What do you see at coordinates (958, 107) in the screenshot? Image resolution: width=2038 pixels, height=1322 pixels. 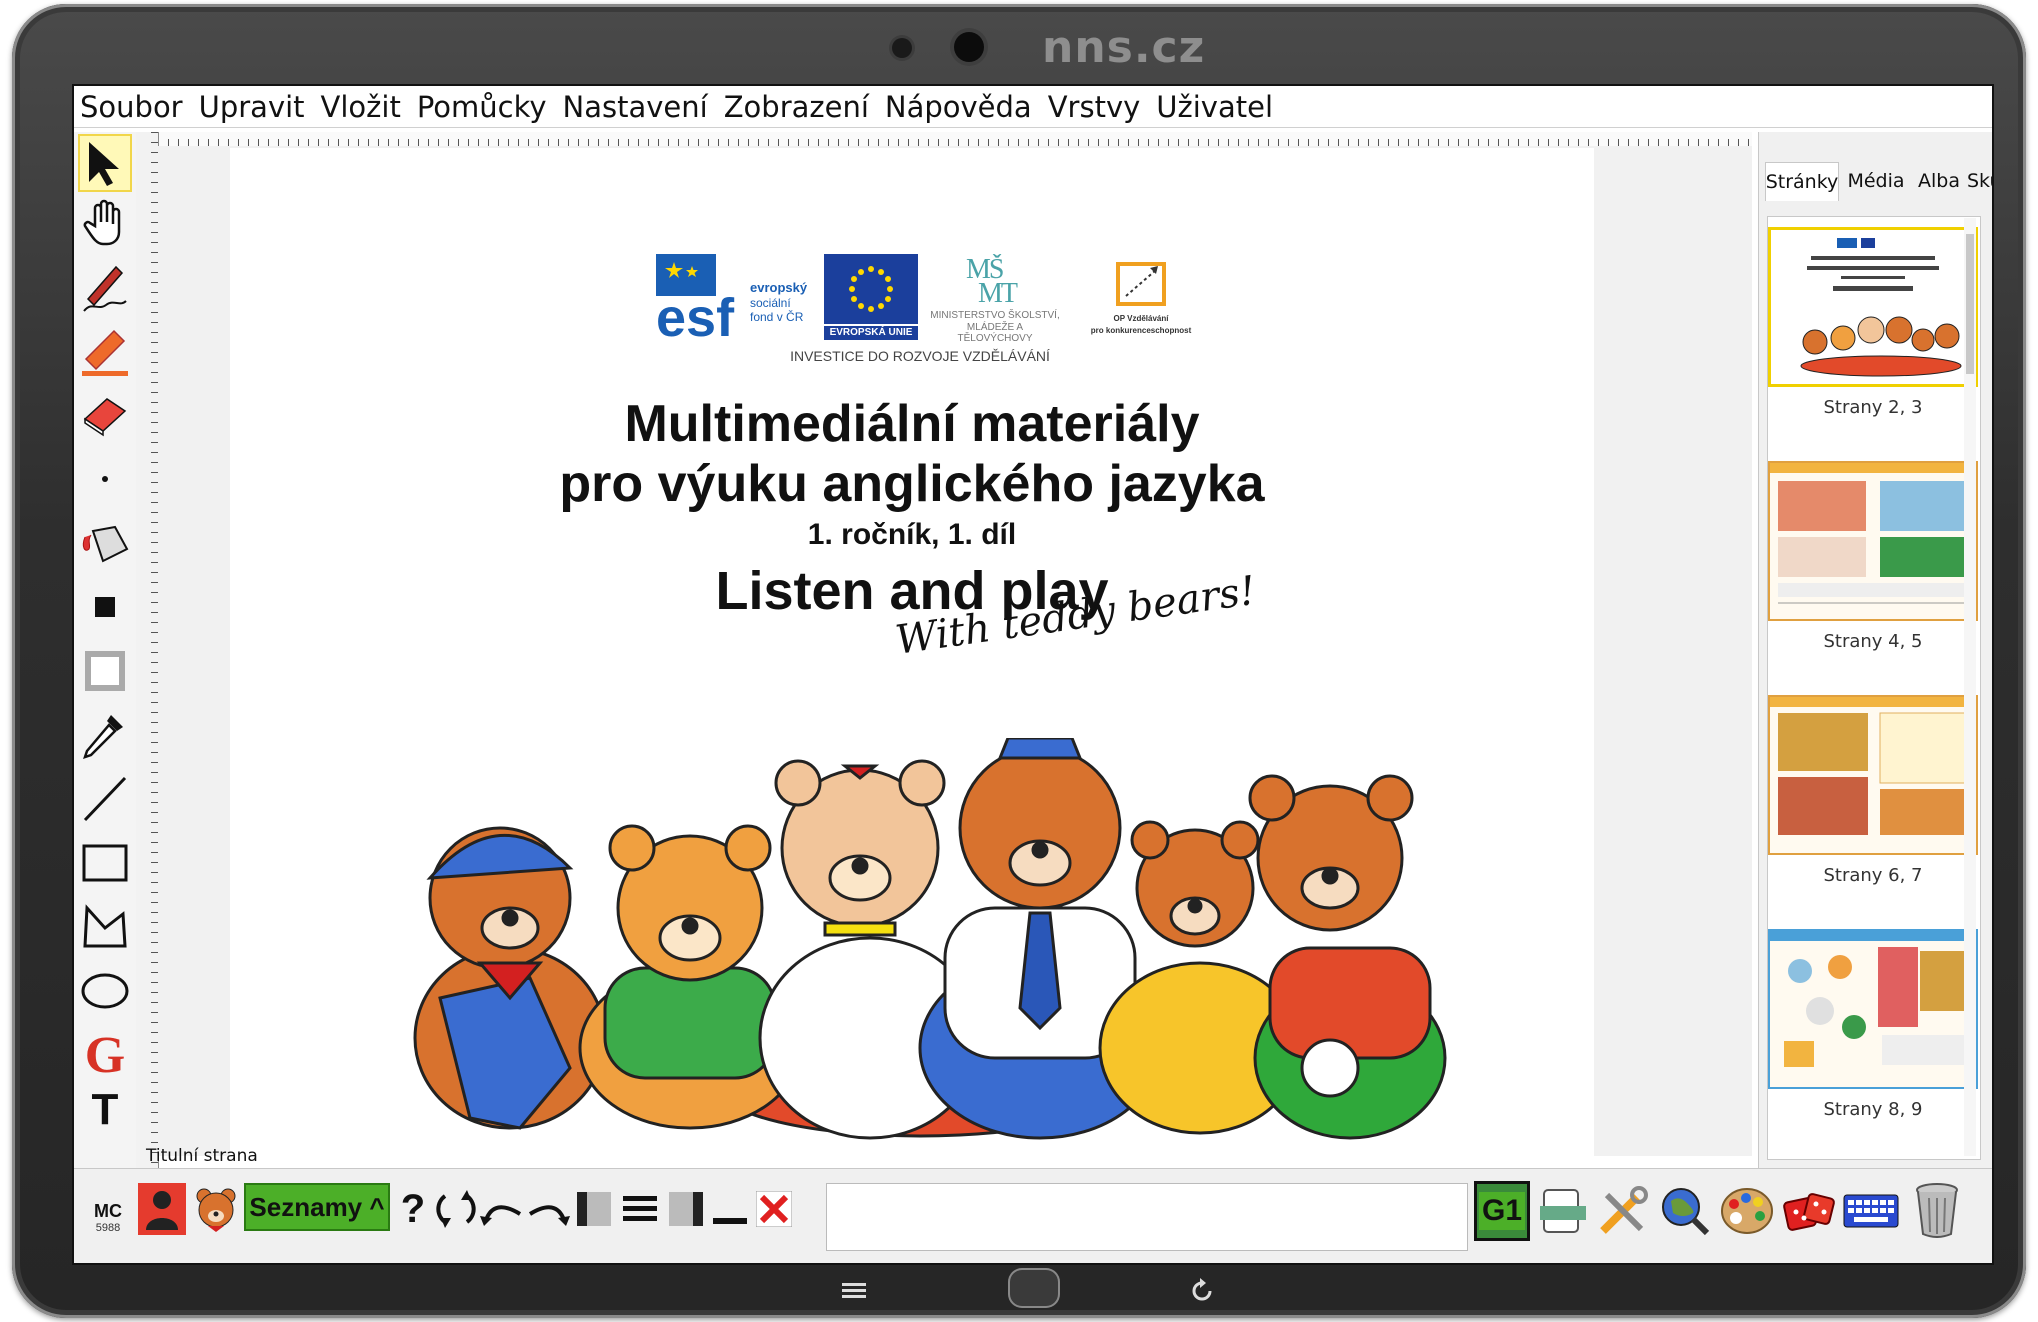 I see `menu-napoveda: Nápověda` at bounding box center [958, 107].